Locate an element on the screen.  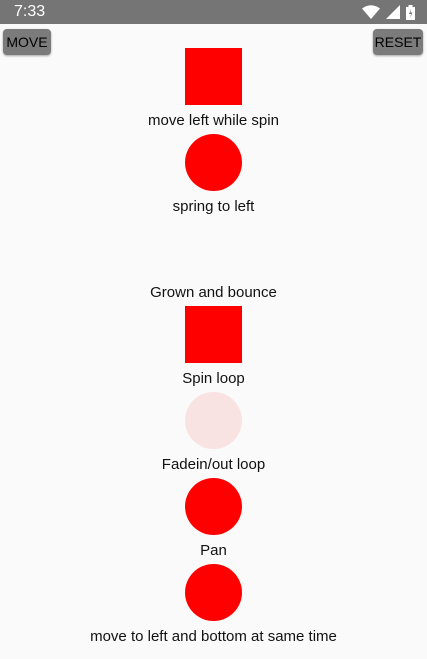
spring-circle is located at coordinates (213, 162).